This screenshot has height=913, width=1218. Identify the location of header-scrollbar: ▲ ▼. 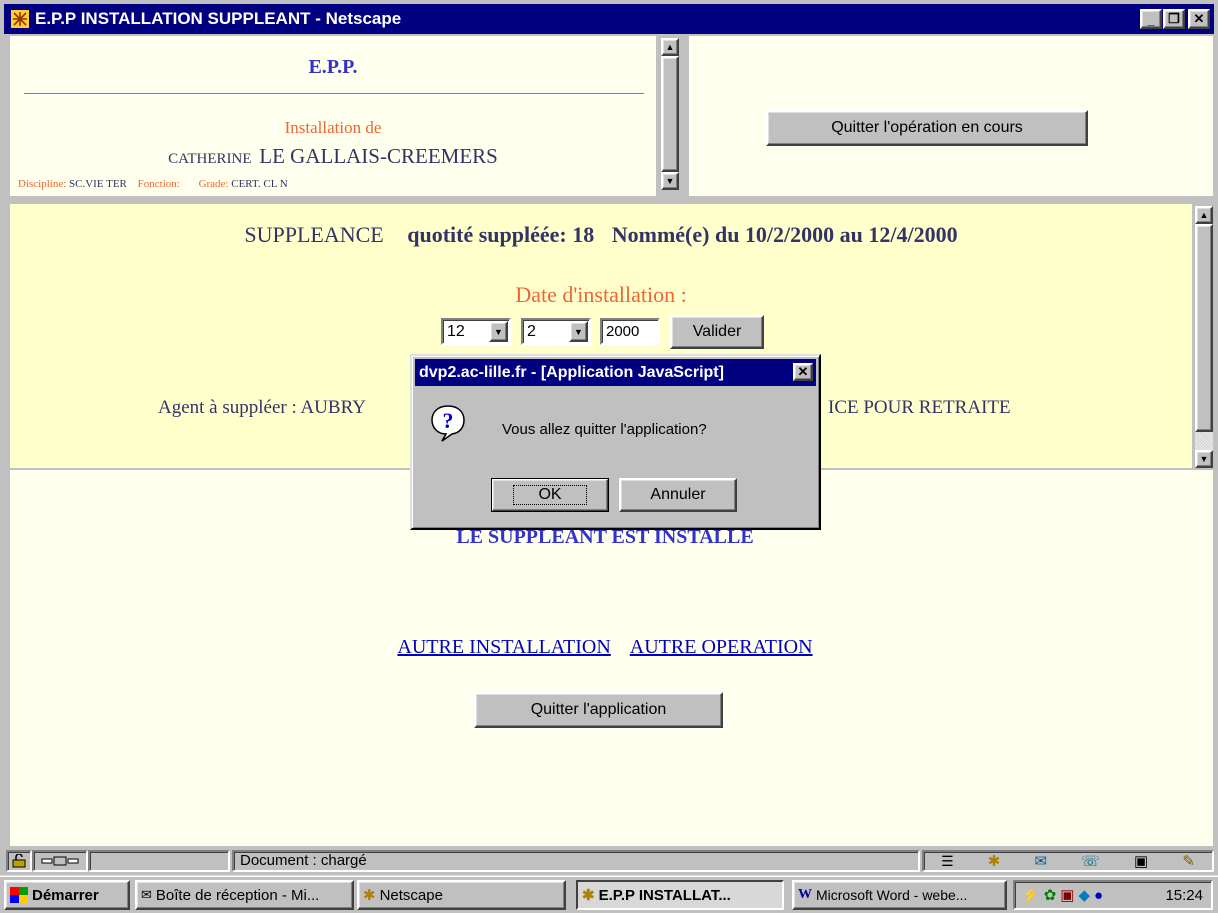
(670, 114).